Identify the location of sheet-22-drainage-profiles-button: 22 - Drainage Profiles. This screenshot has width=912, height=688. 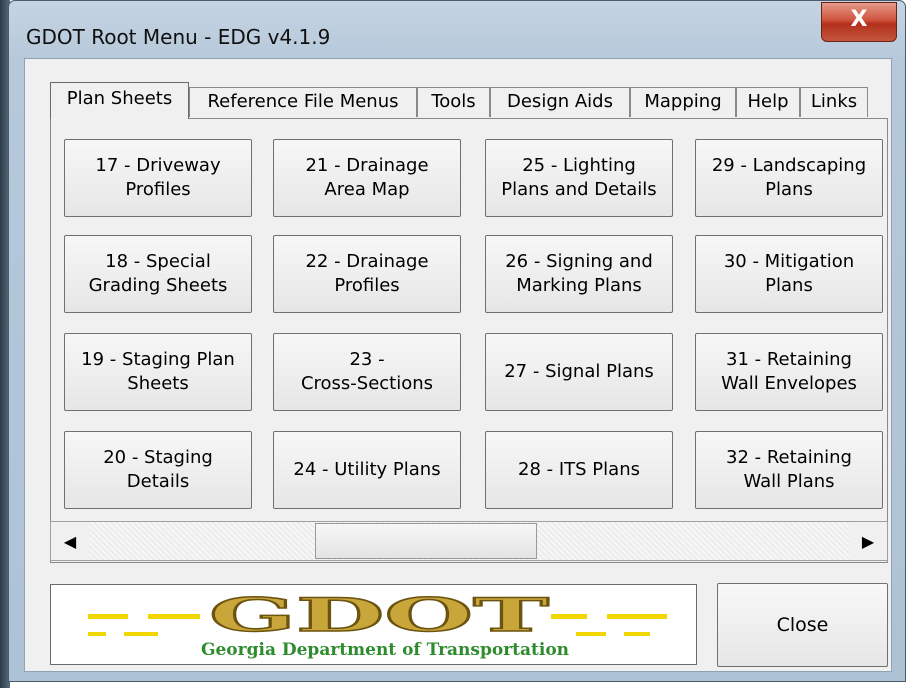
(367, 274).